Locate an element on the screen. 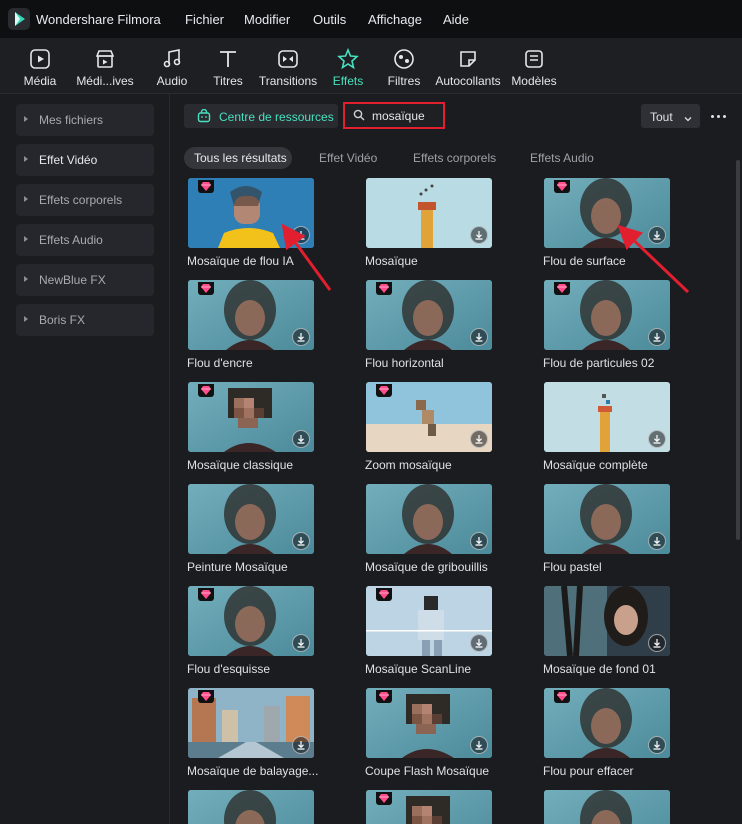 Image resolution: width=742 pixels, height=824 pixels. effect-card-label: Mosaïque classique is located at coordinates (240, 465).